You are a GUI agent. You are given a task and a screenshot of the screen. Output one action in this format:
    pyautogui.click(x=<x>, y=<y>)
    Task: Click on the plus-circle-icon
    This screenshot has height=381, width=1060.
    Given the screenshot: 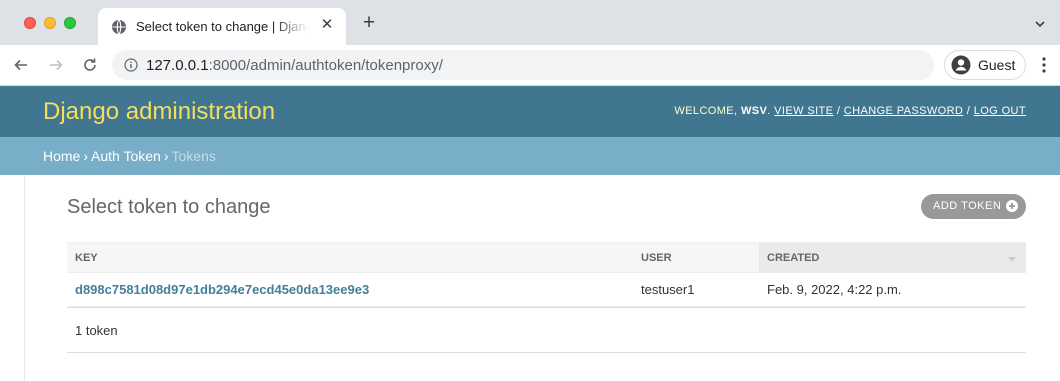 What is the action you would take?
    pyautogui.click(x=1012, y=206)
    